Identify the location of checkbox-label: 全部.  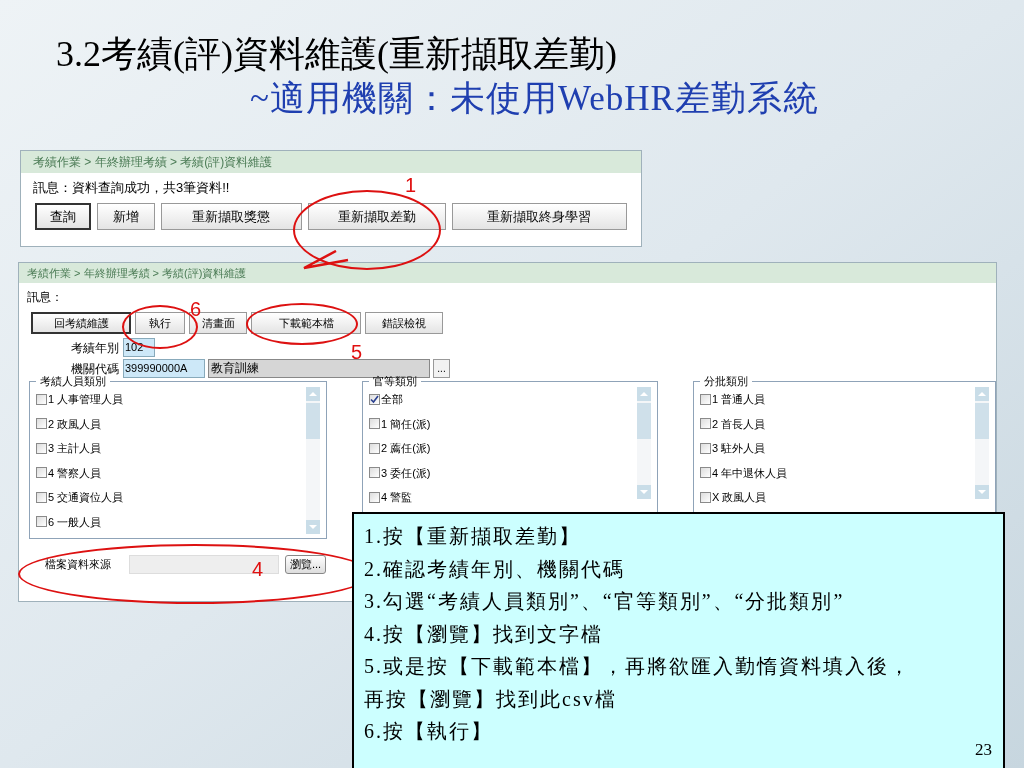
(392, 399).